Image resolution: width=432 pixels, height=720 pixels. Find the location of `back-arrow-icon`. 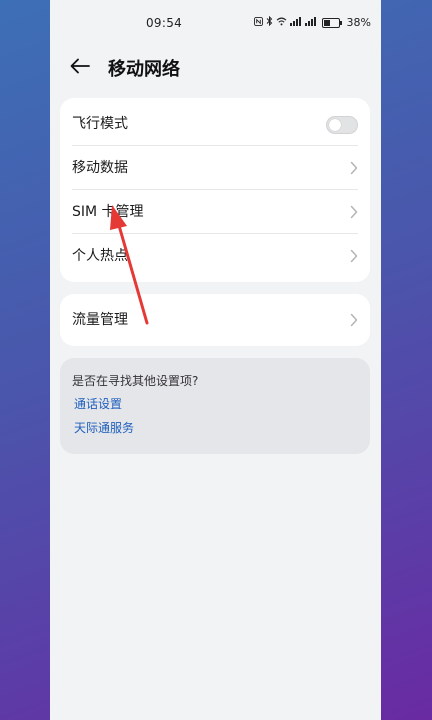

back-arrow-icon is located at coordinates (80, 66).